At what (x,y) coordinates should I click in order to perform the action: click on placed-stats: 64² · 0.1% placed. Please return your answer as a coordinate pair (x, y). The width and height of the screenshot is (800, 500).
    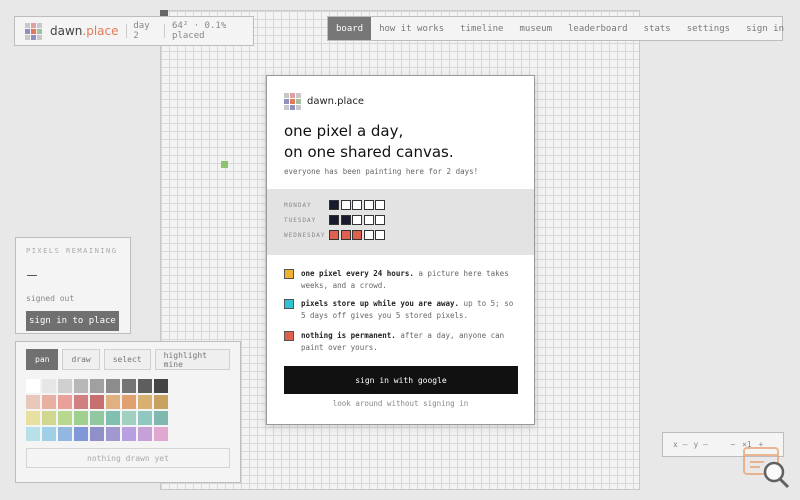
    Looking at the image, I should click on (199, 31).